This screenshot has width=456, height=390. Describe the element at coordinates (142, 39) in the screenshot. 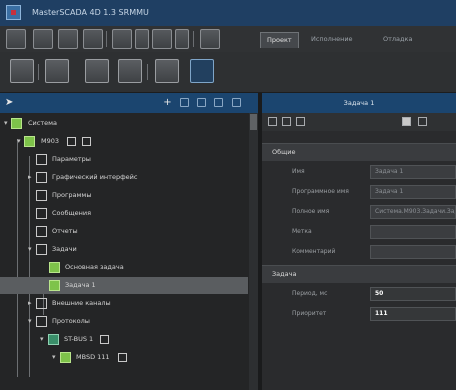

I see `undo-dropdown-icon` at that location.